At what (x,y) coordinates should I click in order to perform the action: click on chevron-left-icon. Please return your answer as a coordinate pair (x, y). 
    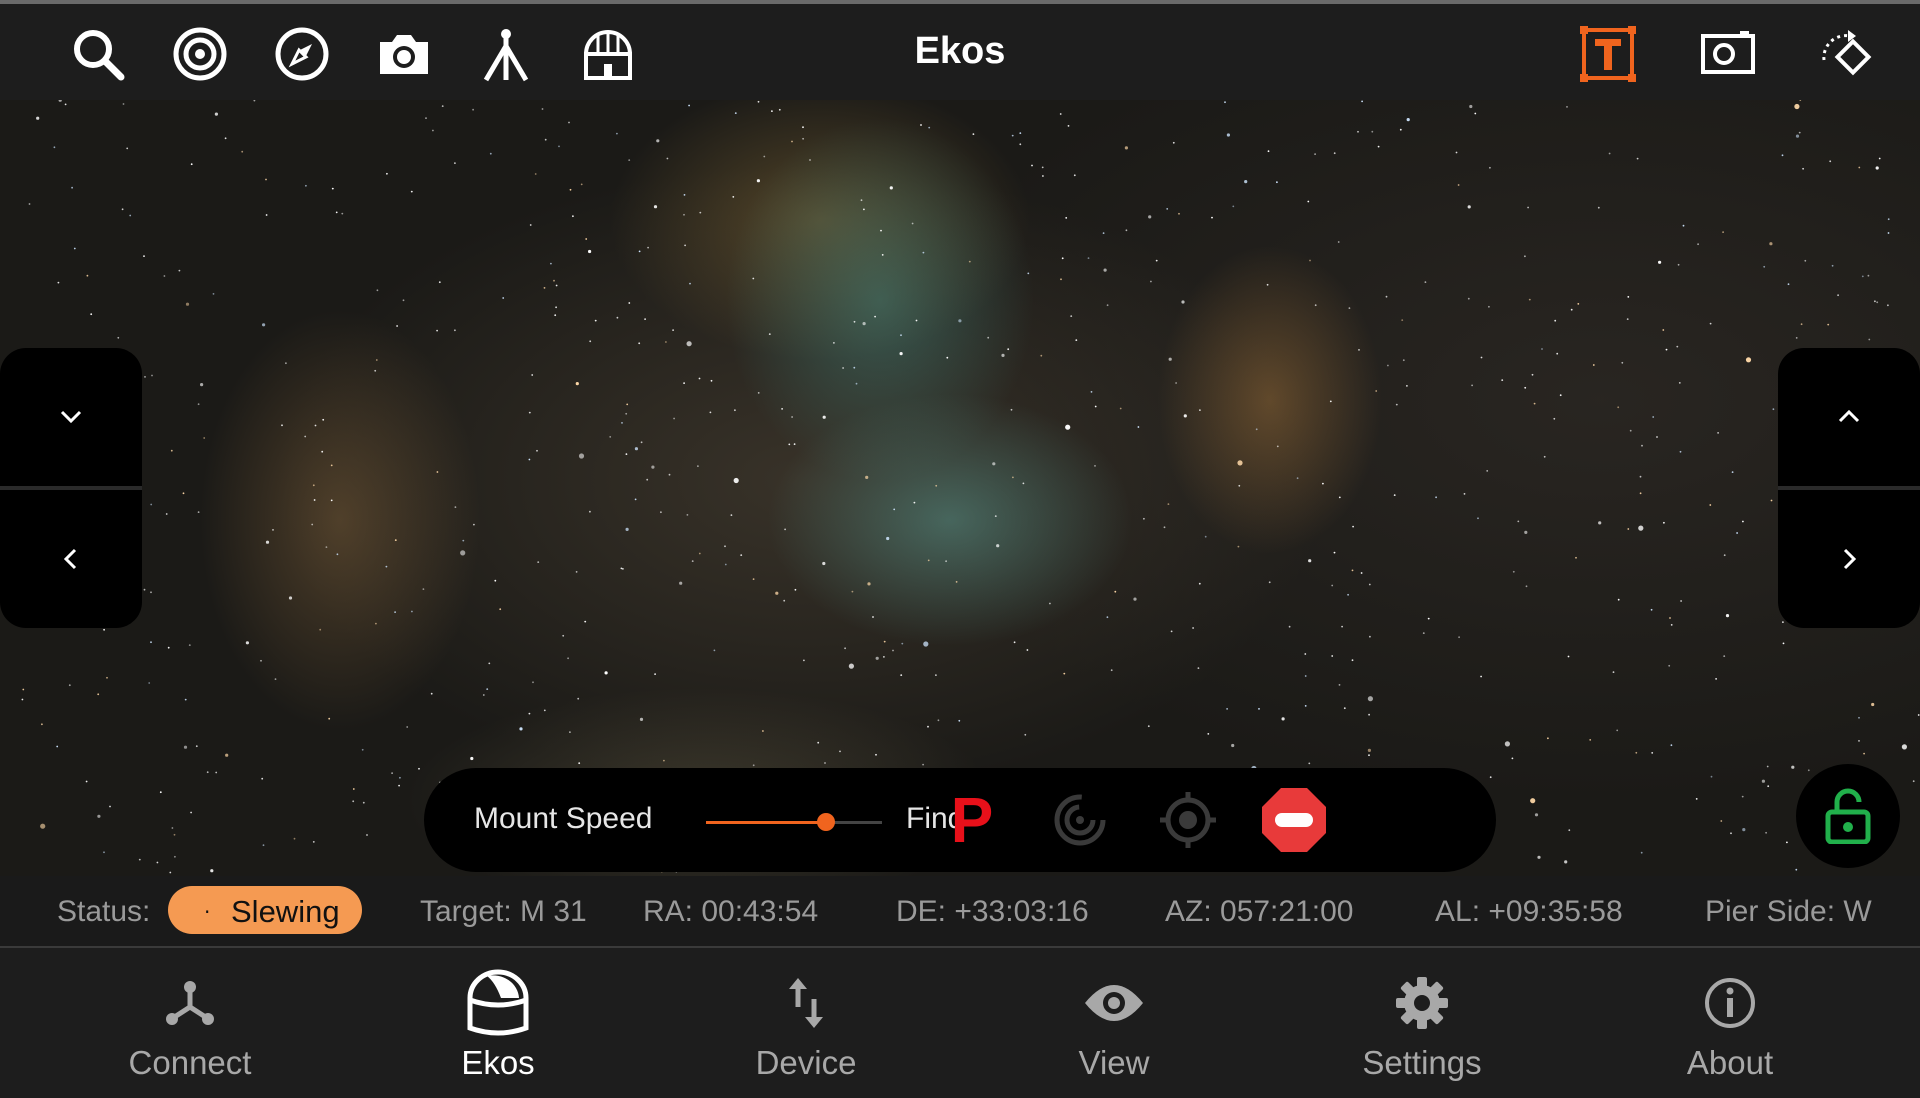
    Looking at the image, I should click on (70, 559).